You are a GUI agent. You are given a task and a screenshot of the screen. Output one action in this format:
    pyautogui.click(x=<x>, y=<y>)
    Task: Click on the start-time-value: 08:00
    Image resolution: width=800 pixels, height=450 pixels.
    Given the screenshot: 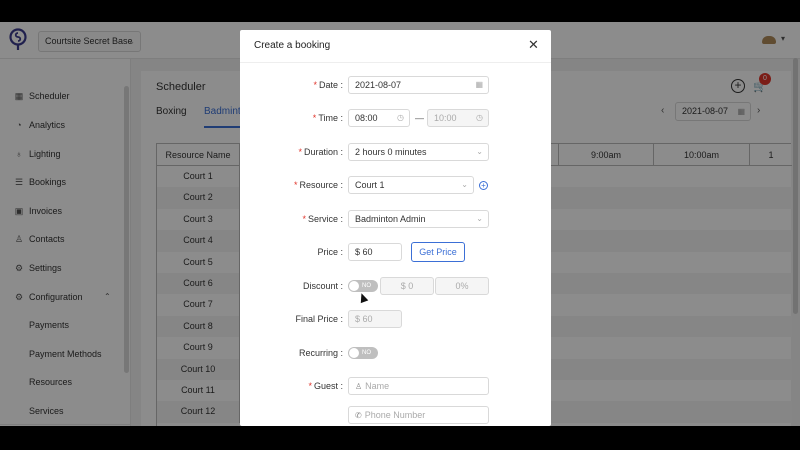 What is the action you would take?
    pyautogui.click(x=366, y=118)
    